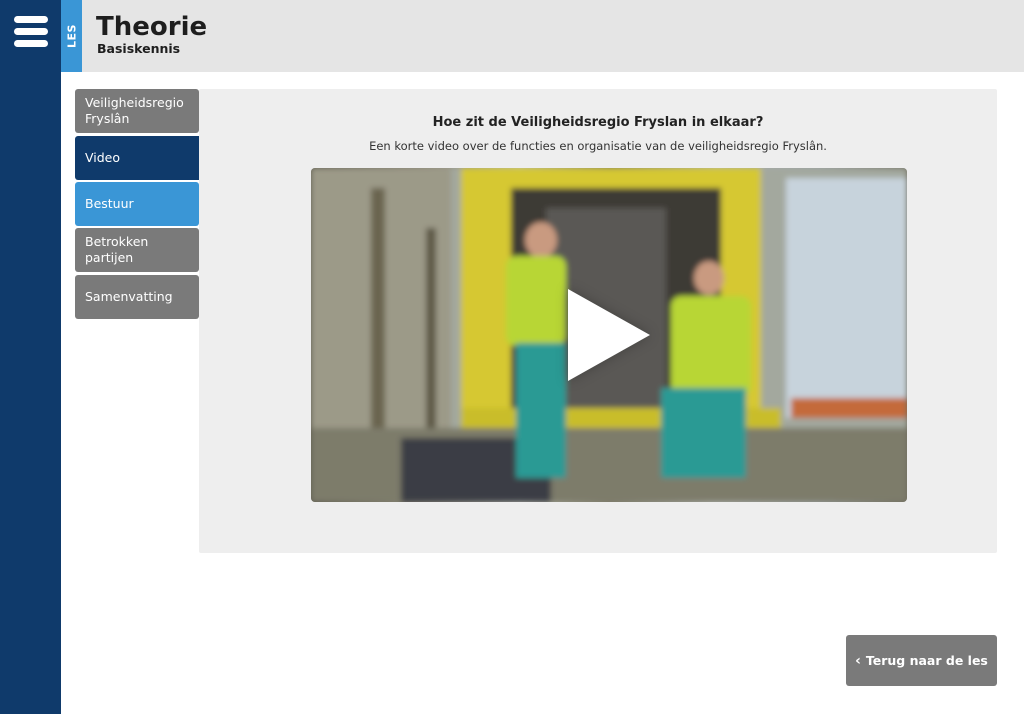  What do you see at coordinates (542, 36) in the screenshot?
I see `page-header: LES Theorie Basiskennis` at bounding box center [542, 36].